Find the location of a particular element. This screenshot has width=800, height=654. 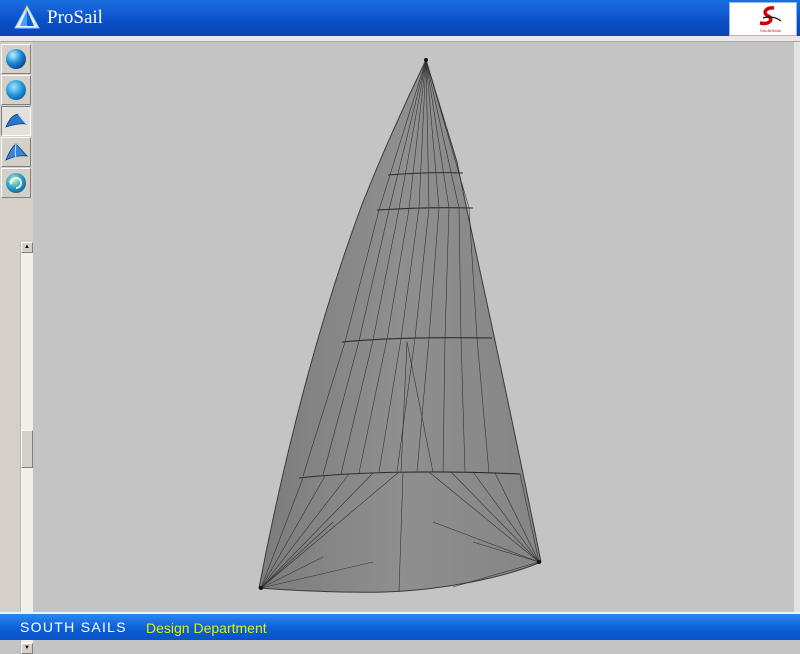

status-company-name: SOUTH SAILS is located at coordinates (73, 627).